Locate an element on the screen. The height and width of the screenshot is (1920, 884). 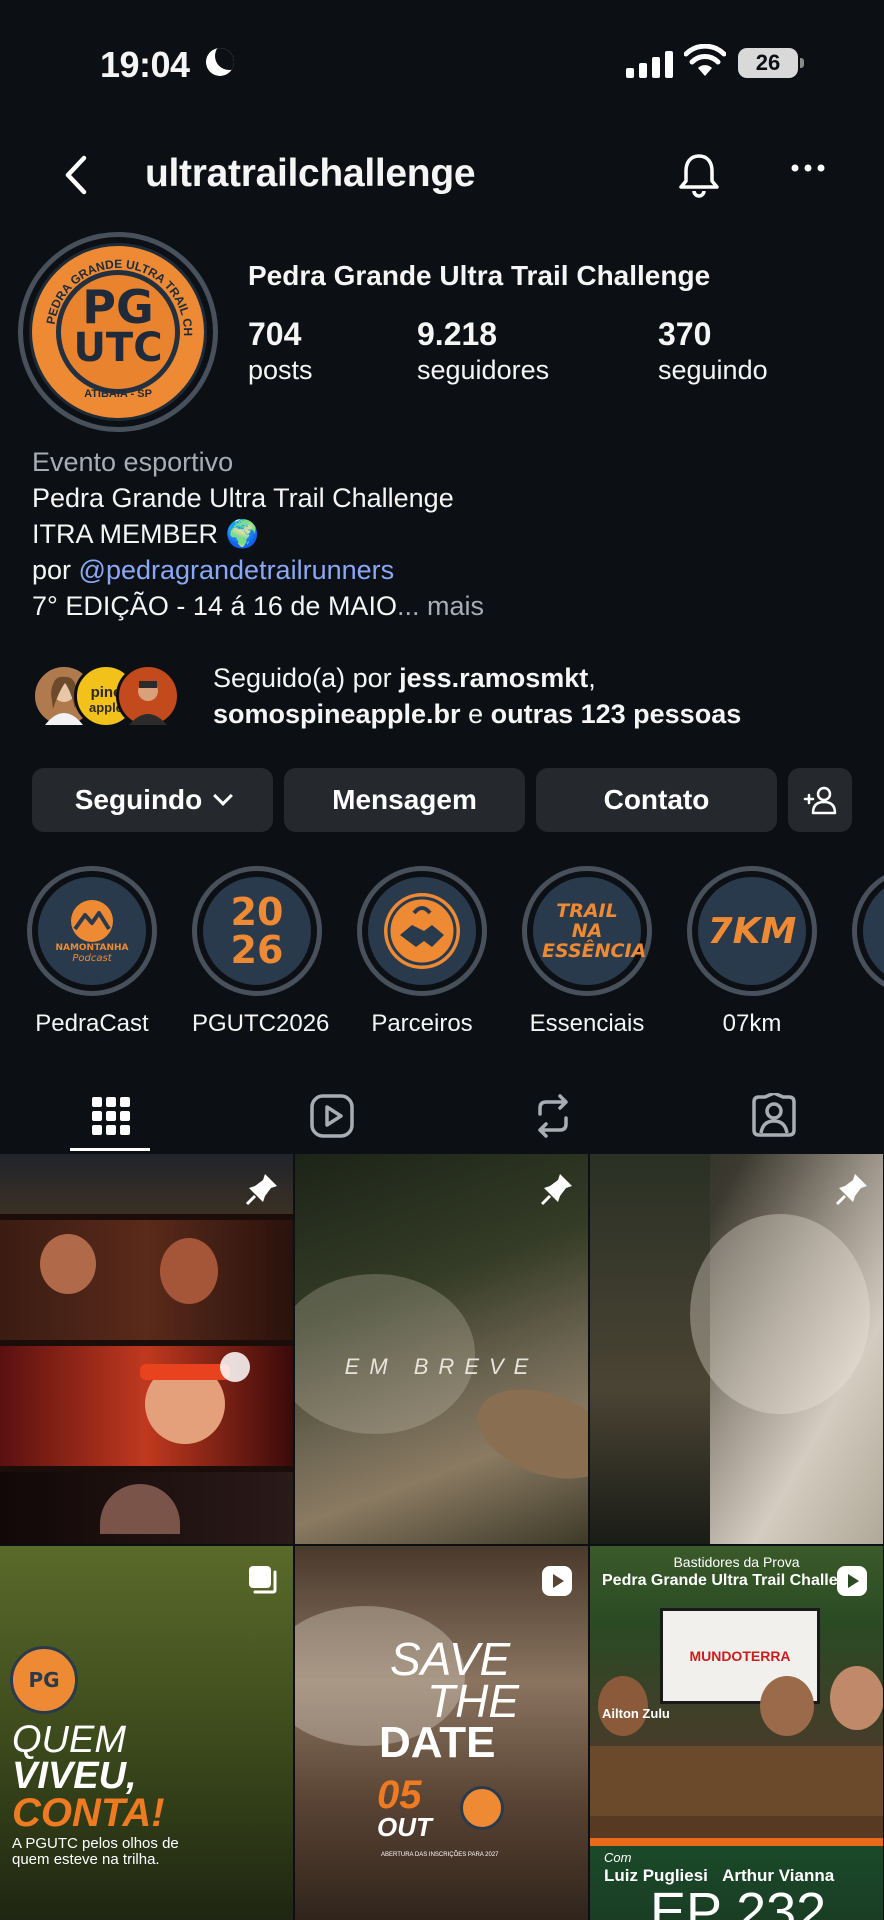
followed-user-1: jess.ramosmkt is located at coordinates (493, 678).